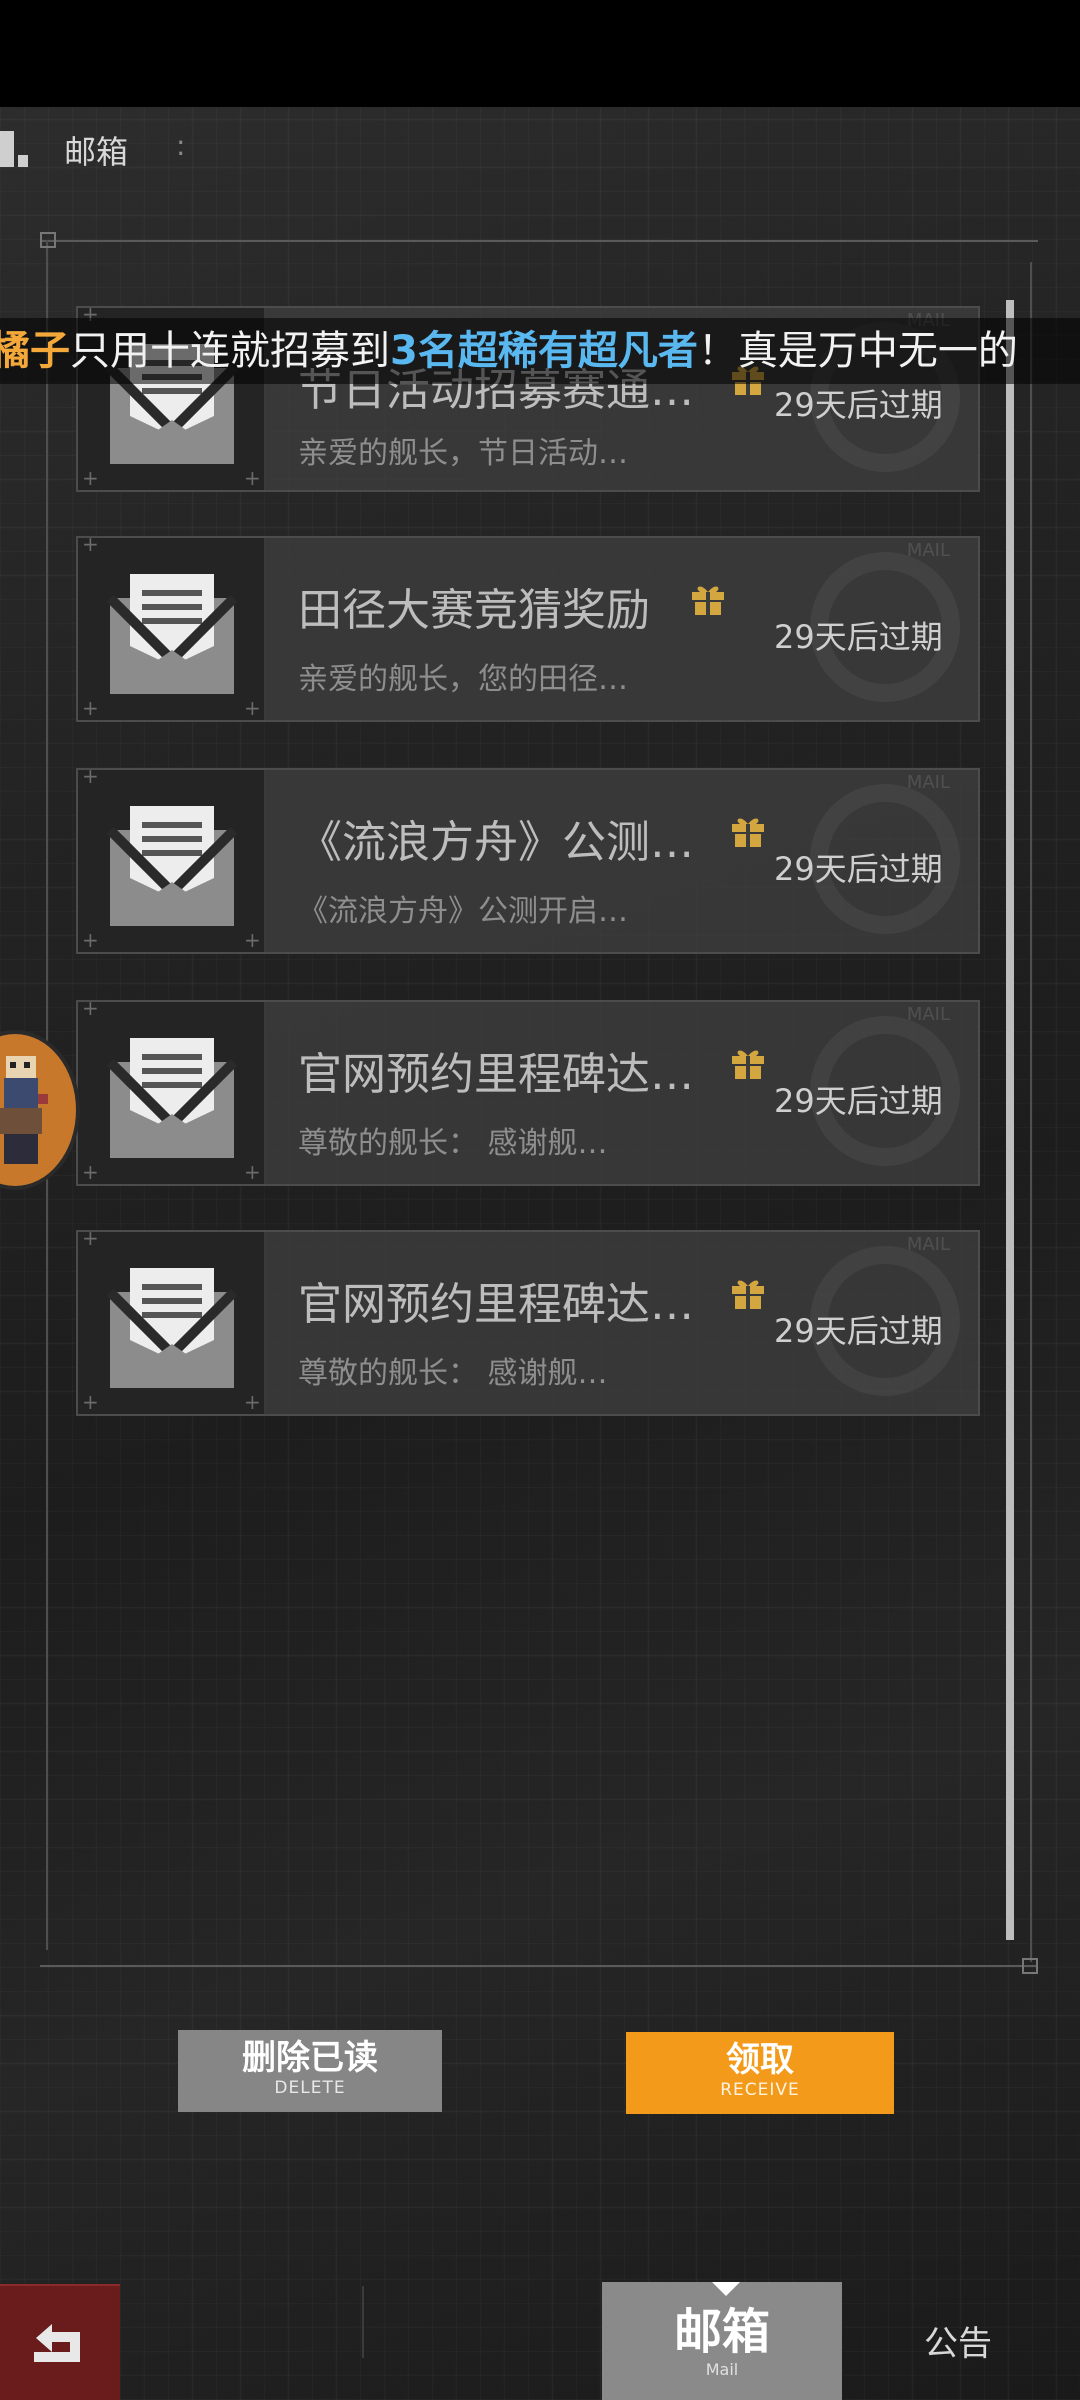 Image resolution: width=1080 pixels, height=2400 pixels. I want to click on header-colon: :, so click(181, 145).